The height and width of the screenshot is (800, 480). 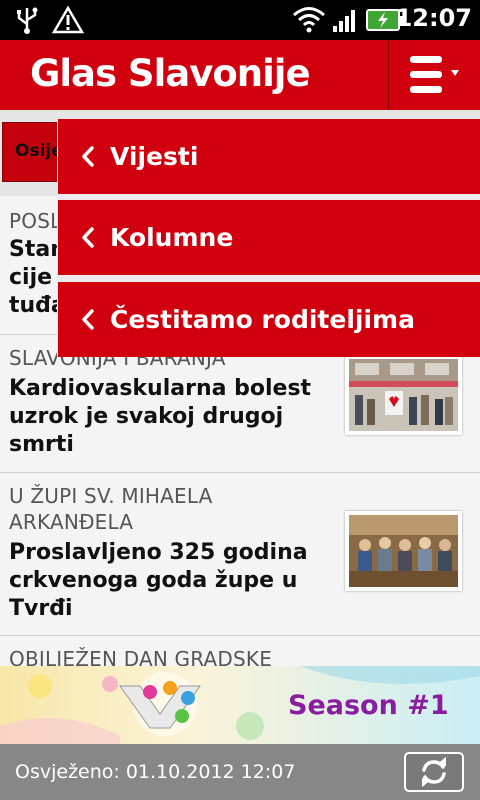 I want to click on article-category: OBILJEŽEN DAN GRADSKE, so click(x=141, y=656).